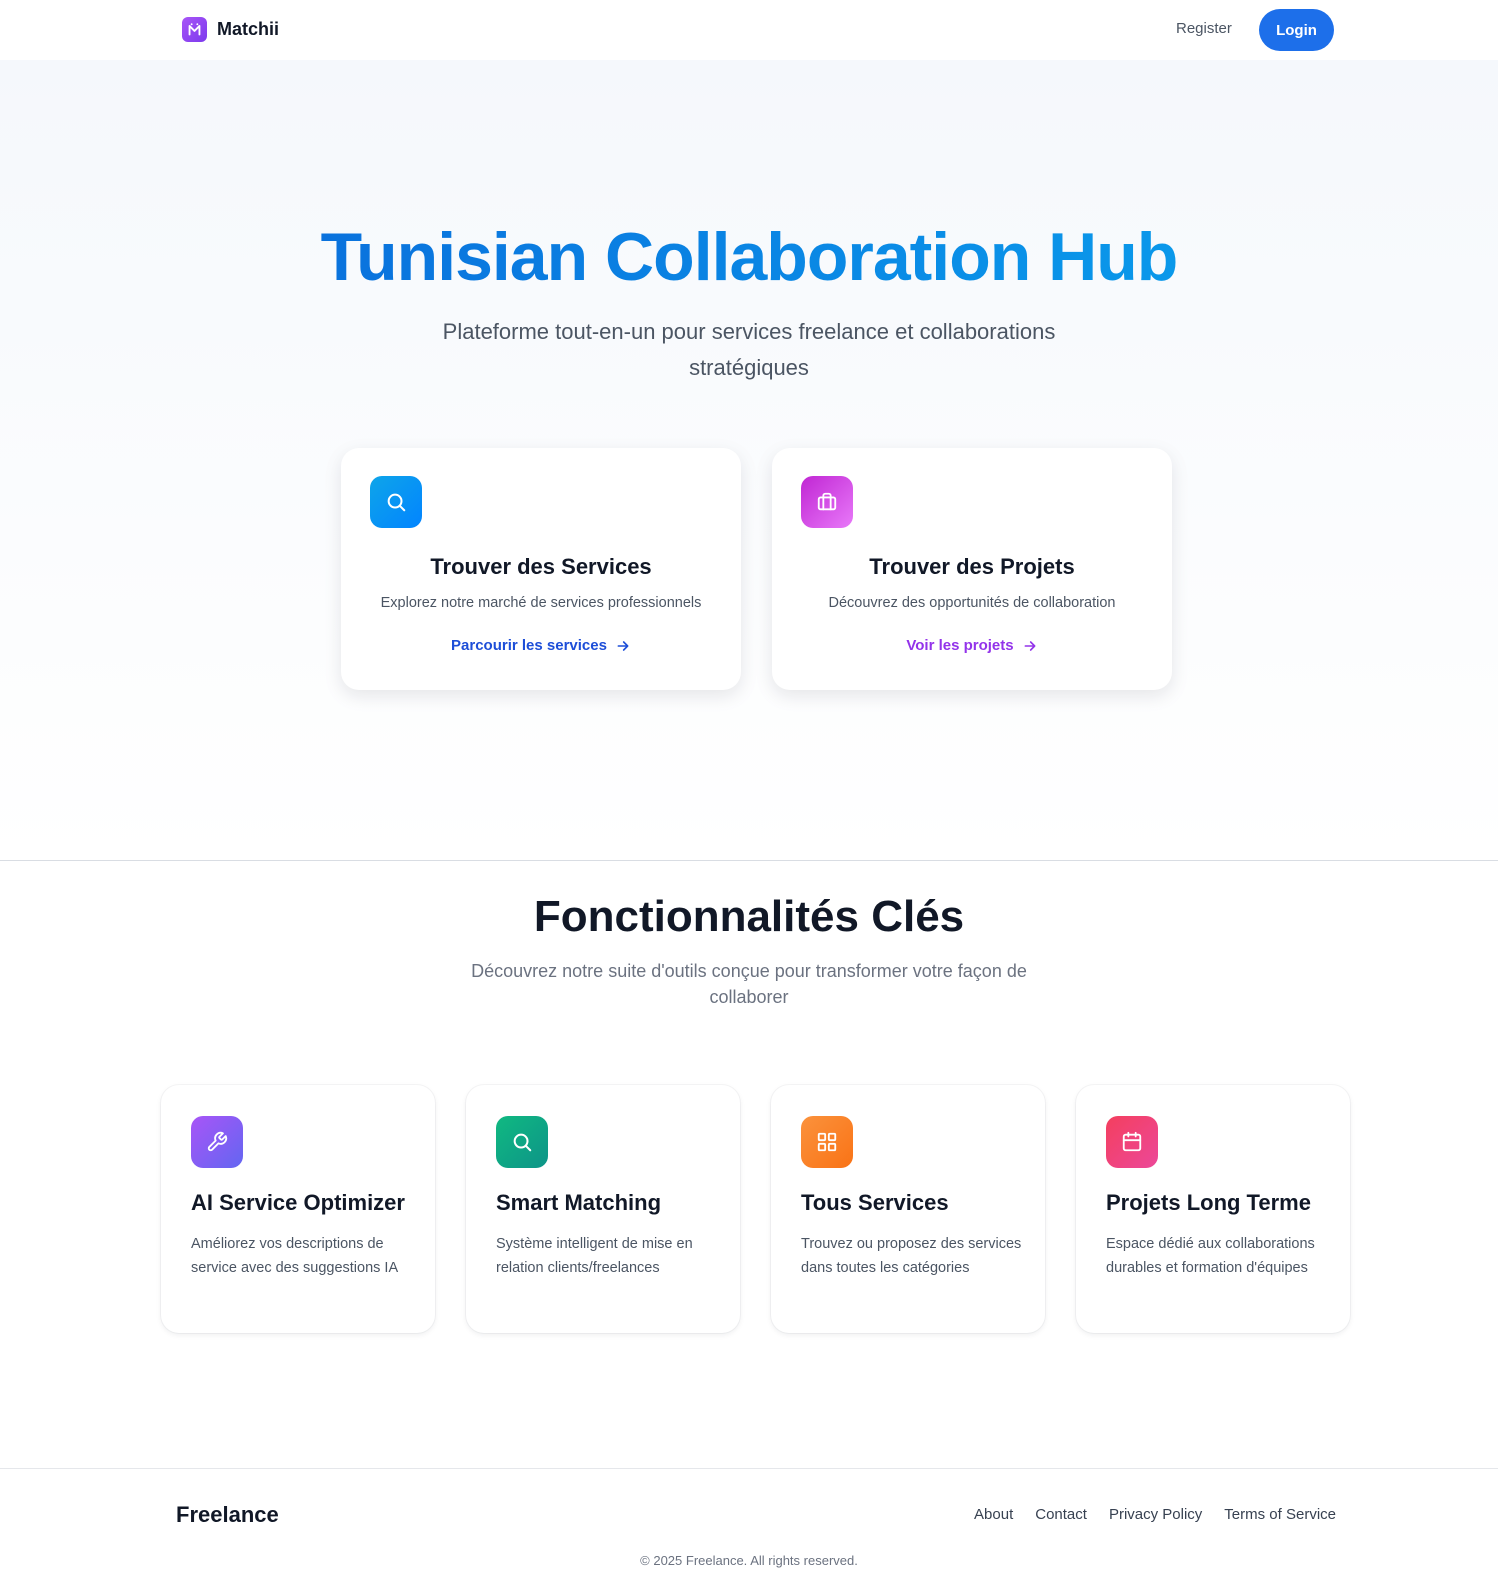 Image resolution: width=1498 pixels, height=1584 pixels. Describe the element at coordinates (827, 502) in the screenshot. I see `briefcase-icon` at that location.